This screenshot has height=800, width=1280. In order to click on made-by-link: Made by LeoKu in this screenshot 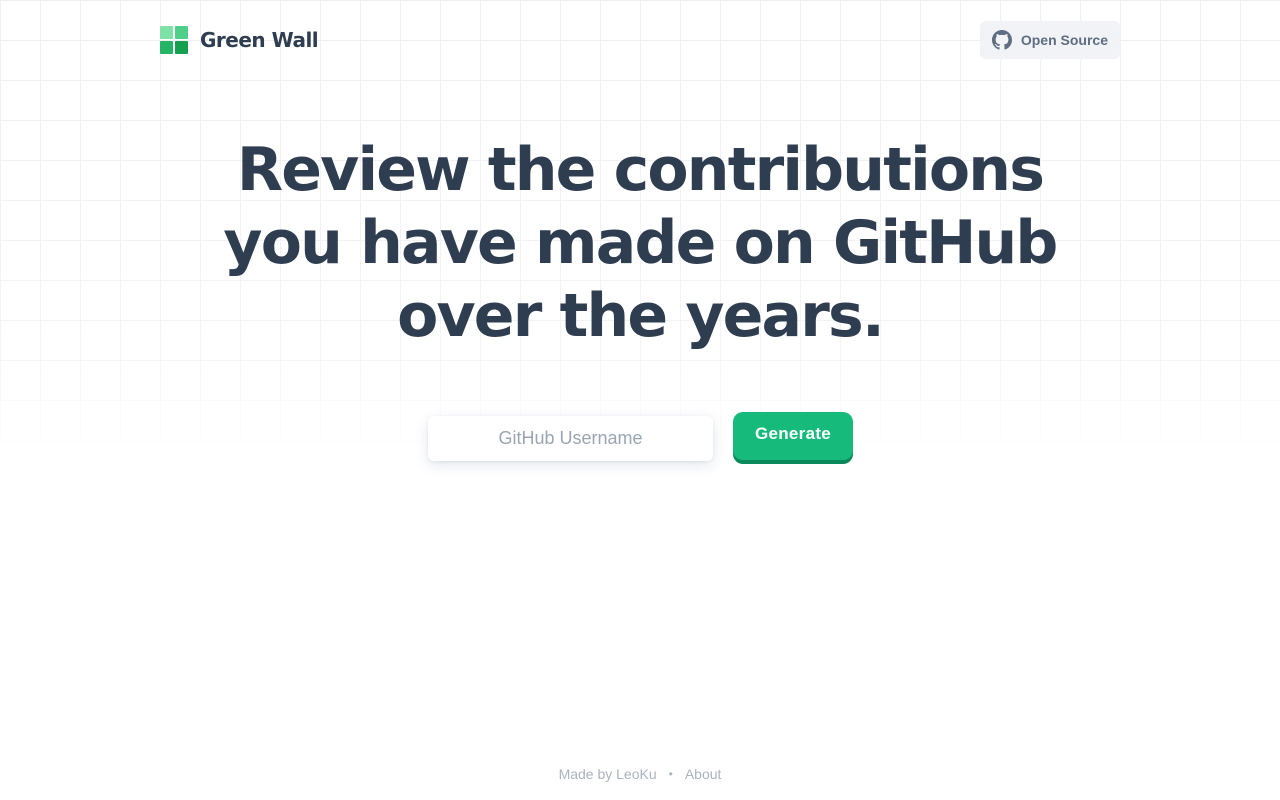, I will do `click(608, 774)`.